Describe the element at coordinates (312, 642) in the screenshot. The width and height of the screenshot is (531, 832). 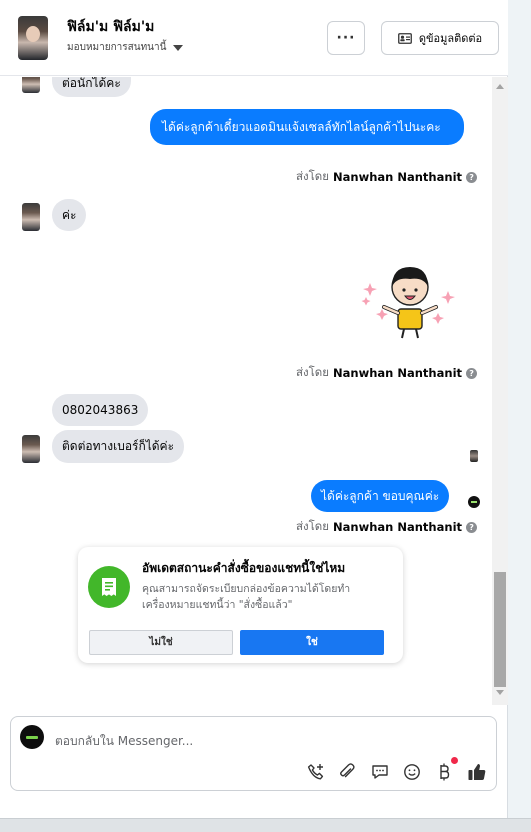
I see `yes-button: ใช่` at that location.